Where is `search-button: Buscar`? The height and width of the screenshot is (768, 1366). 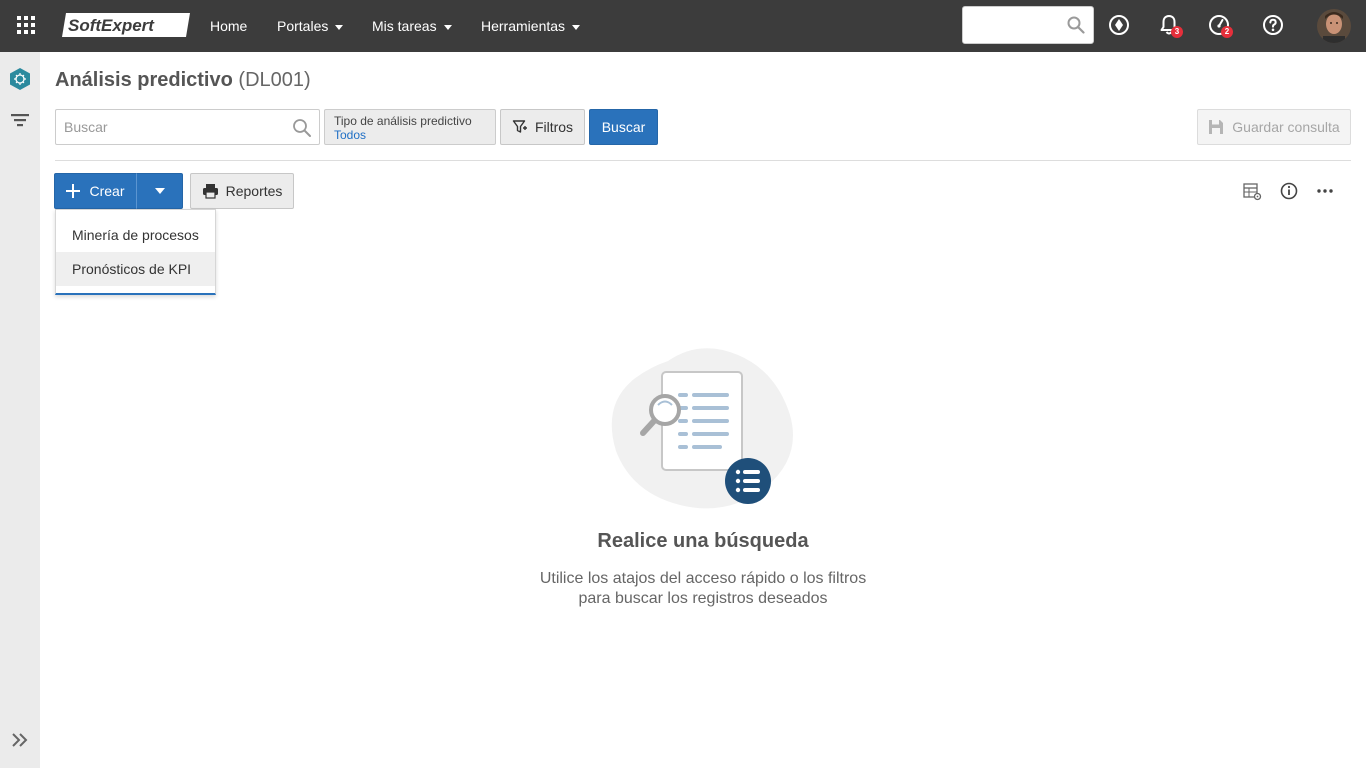 search-button: Buscar is located at coordinates (623, 127).